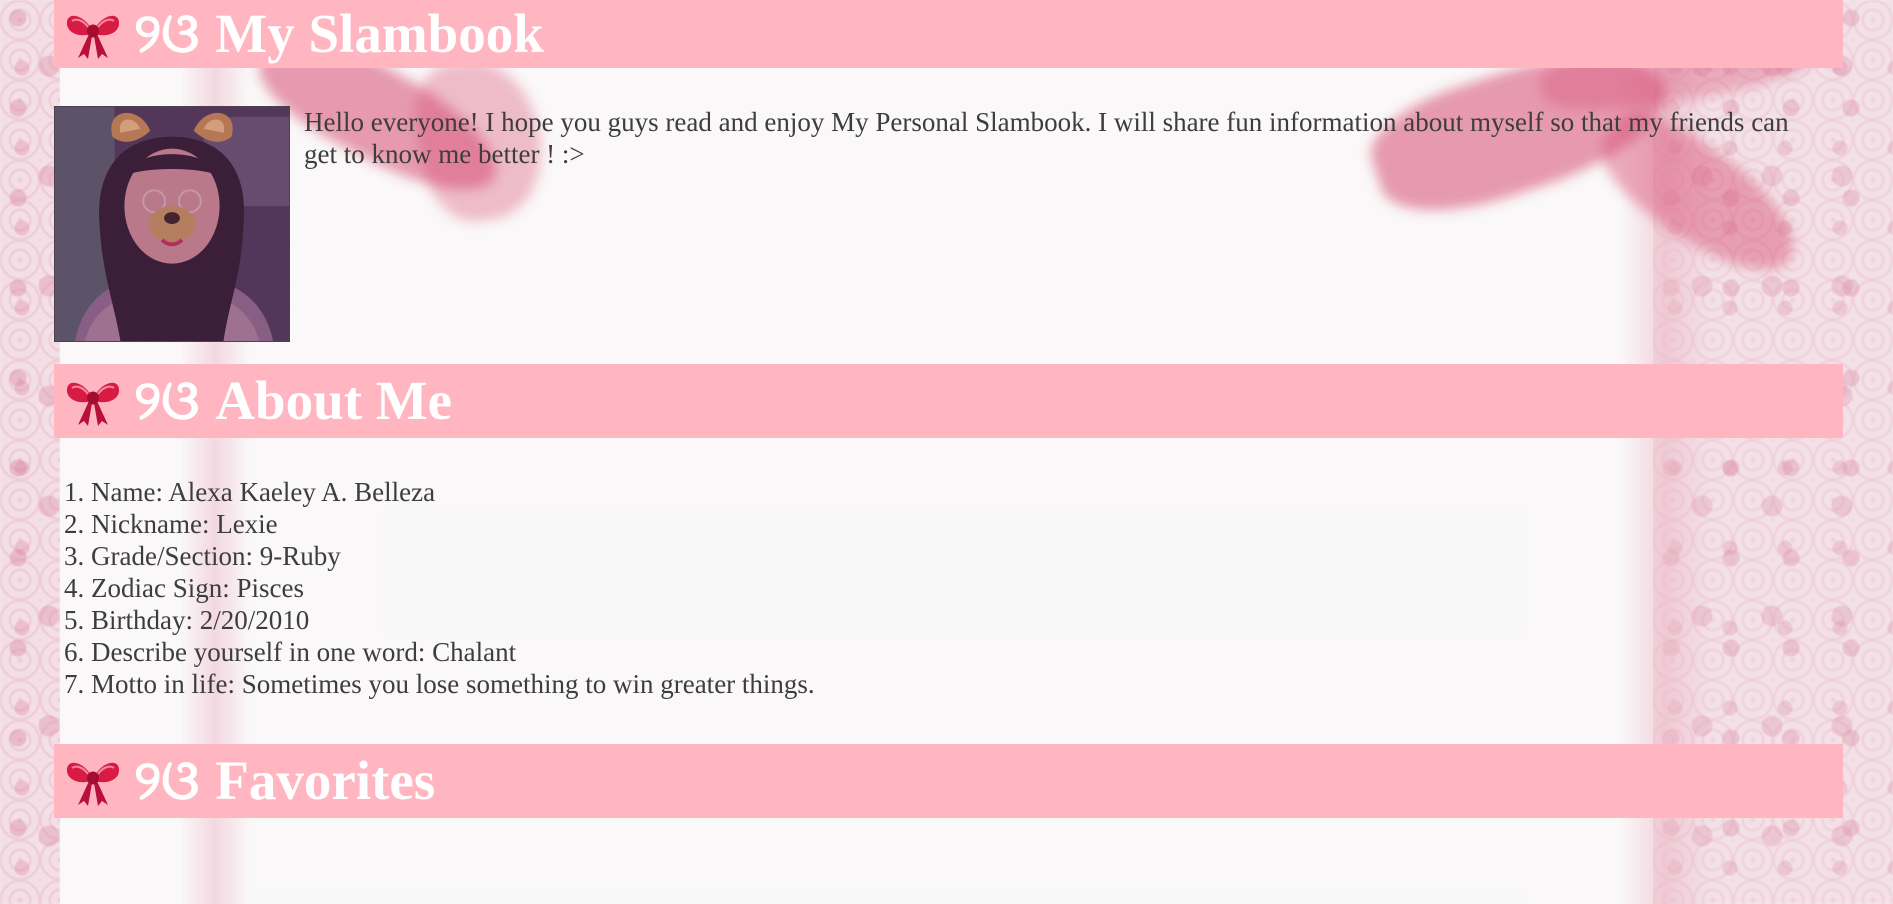 This screenshot has width=1893, height=904. I want to click on about-item-birthday: 5. Birthday: 2/20/2010, so click(187, 620).